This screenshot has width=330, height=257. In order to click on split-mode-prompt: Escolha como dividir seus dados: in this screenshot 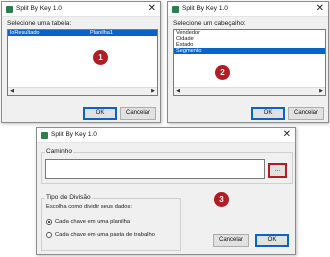, I will do `click(89, 207)`.